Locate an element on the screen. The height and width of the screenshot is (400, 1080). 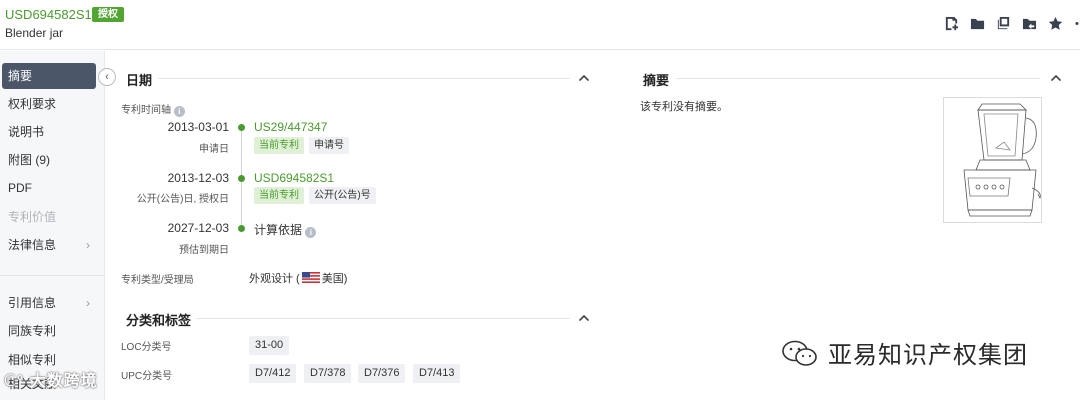
upc-code: D7/412 is located at coordinates (273, 373).